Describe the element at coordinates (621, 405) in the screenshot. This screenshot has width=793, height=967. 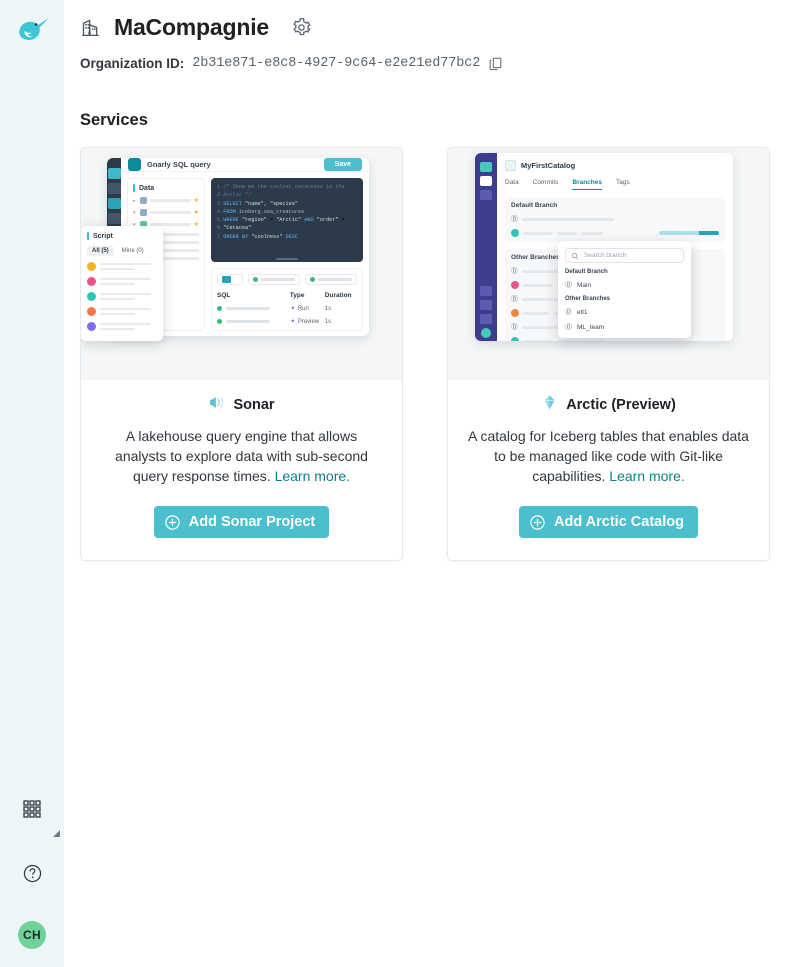
I see `arctic-card-title: Arctic (Preview)` at that location.